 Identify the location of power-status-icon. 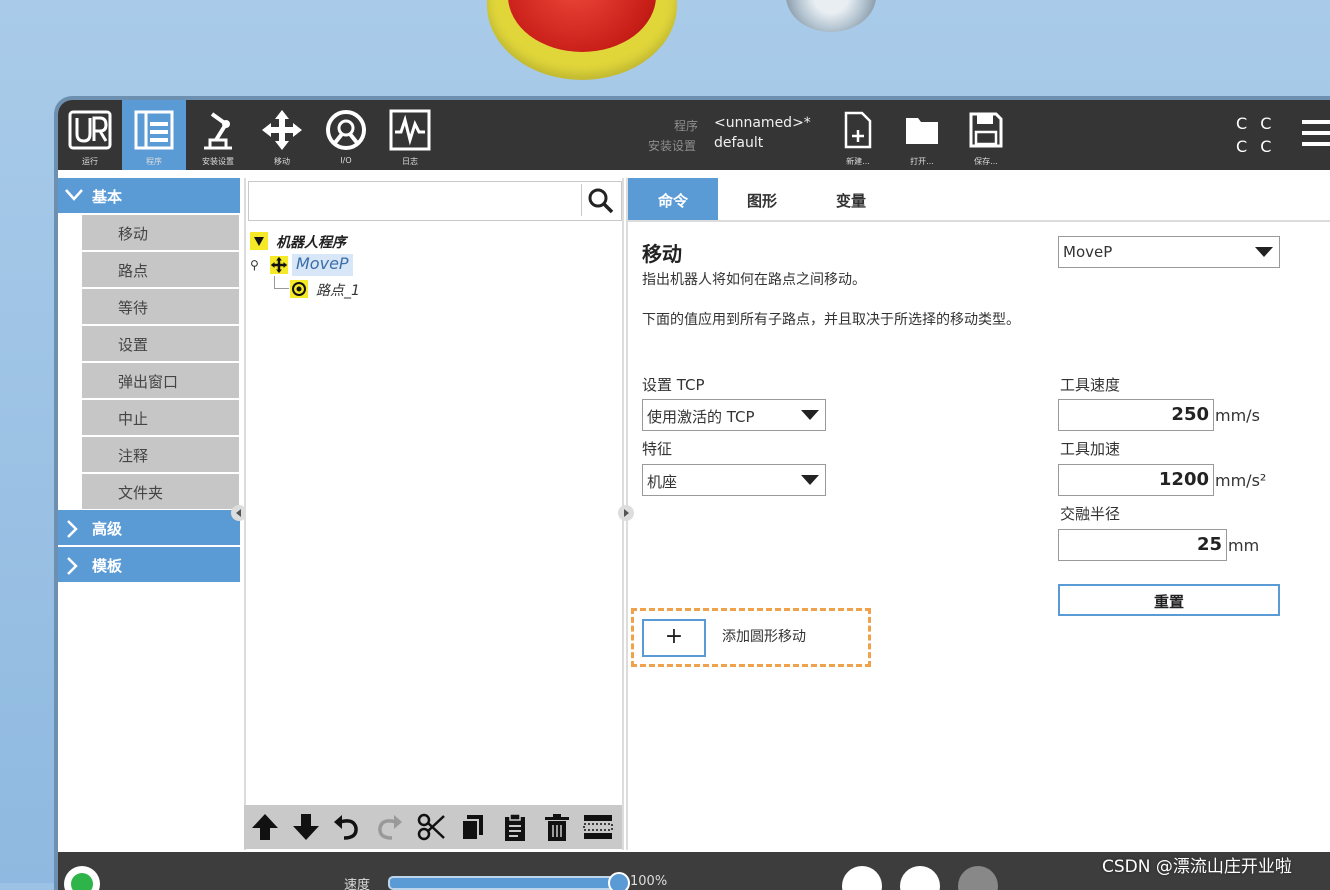
(82, 878).